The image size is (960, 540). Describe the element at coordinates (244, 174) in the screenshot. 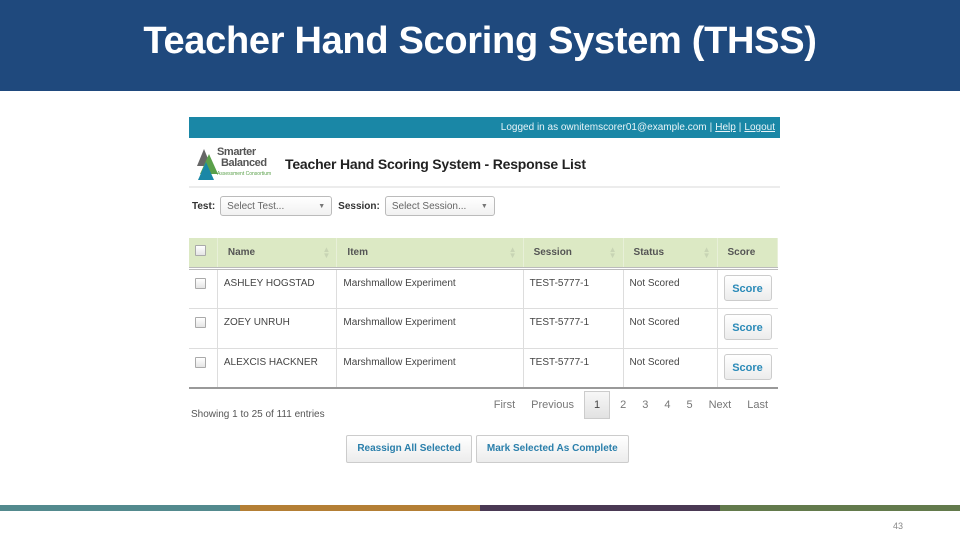

I see `logo-line-3: Assessment Consortium` at that location.